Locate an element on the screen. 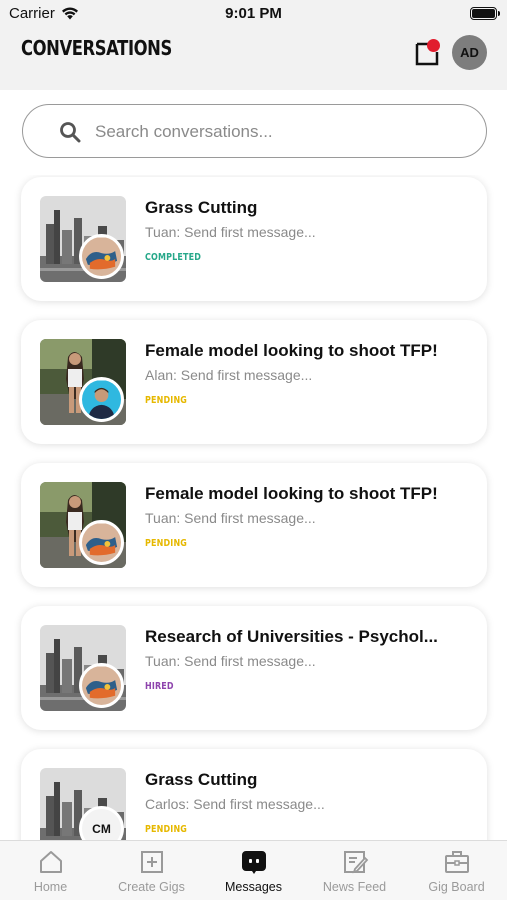 The width and height of the screenshot is (507, 900). briefcase-icon is located at coordinates (456, 862).